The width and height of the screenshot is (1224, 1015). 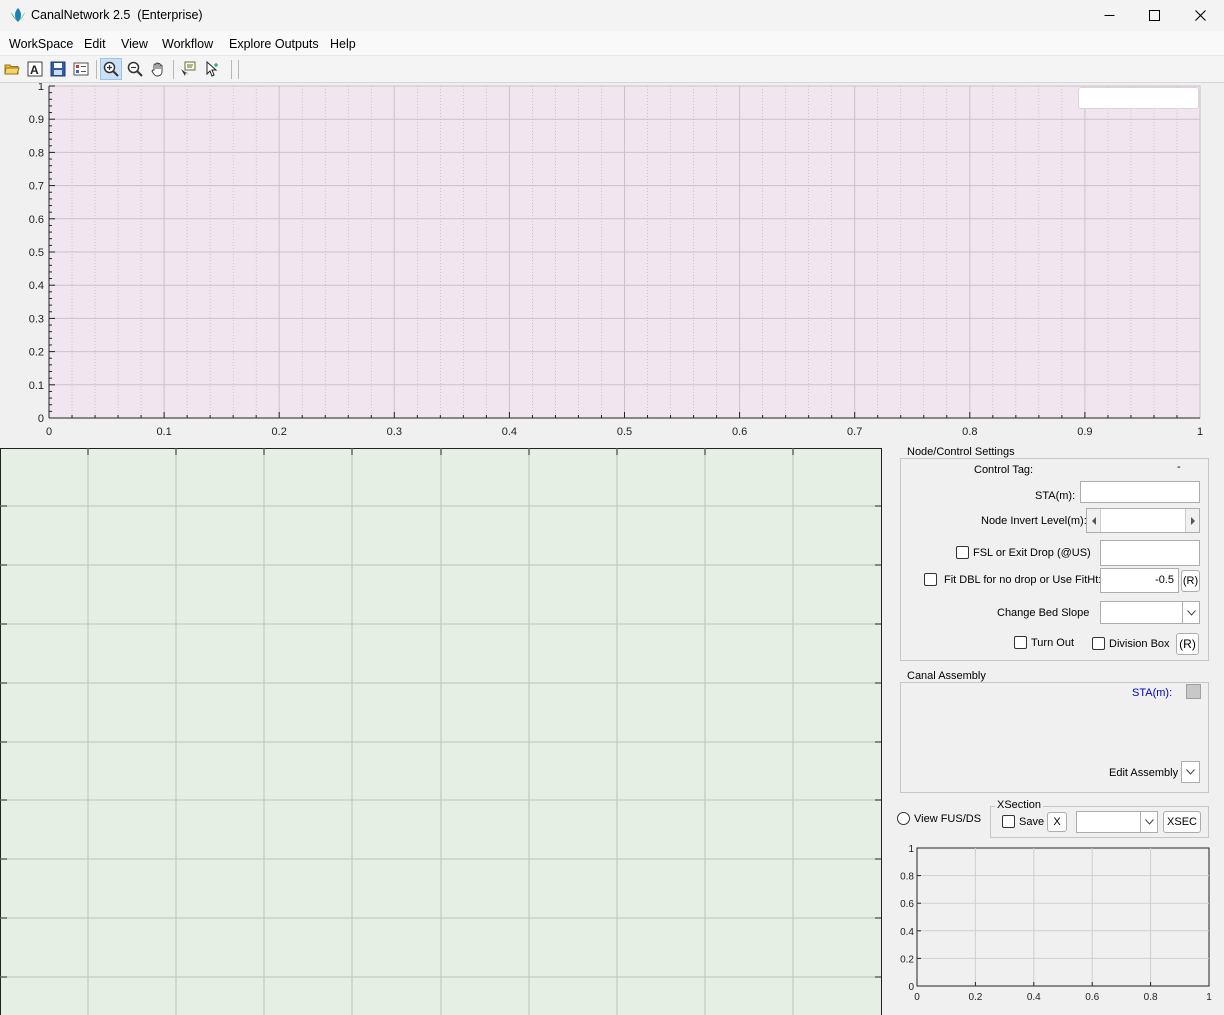 I want to click on app-logo-icon, so click(x=18, y=15).